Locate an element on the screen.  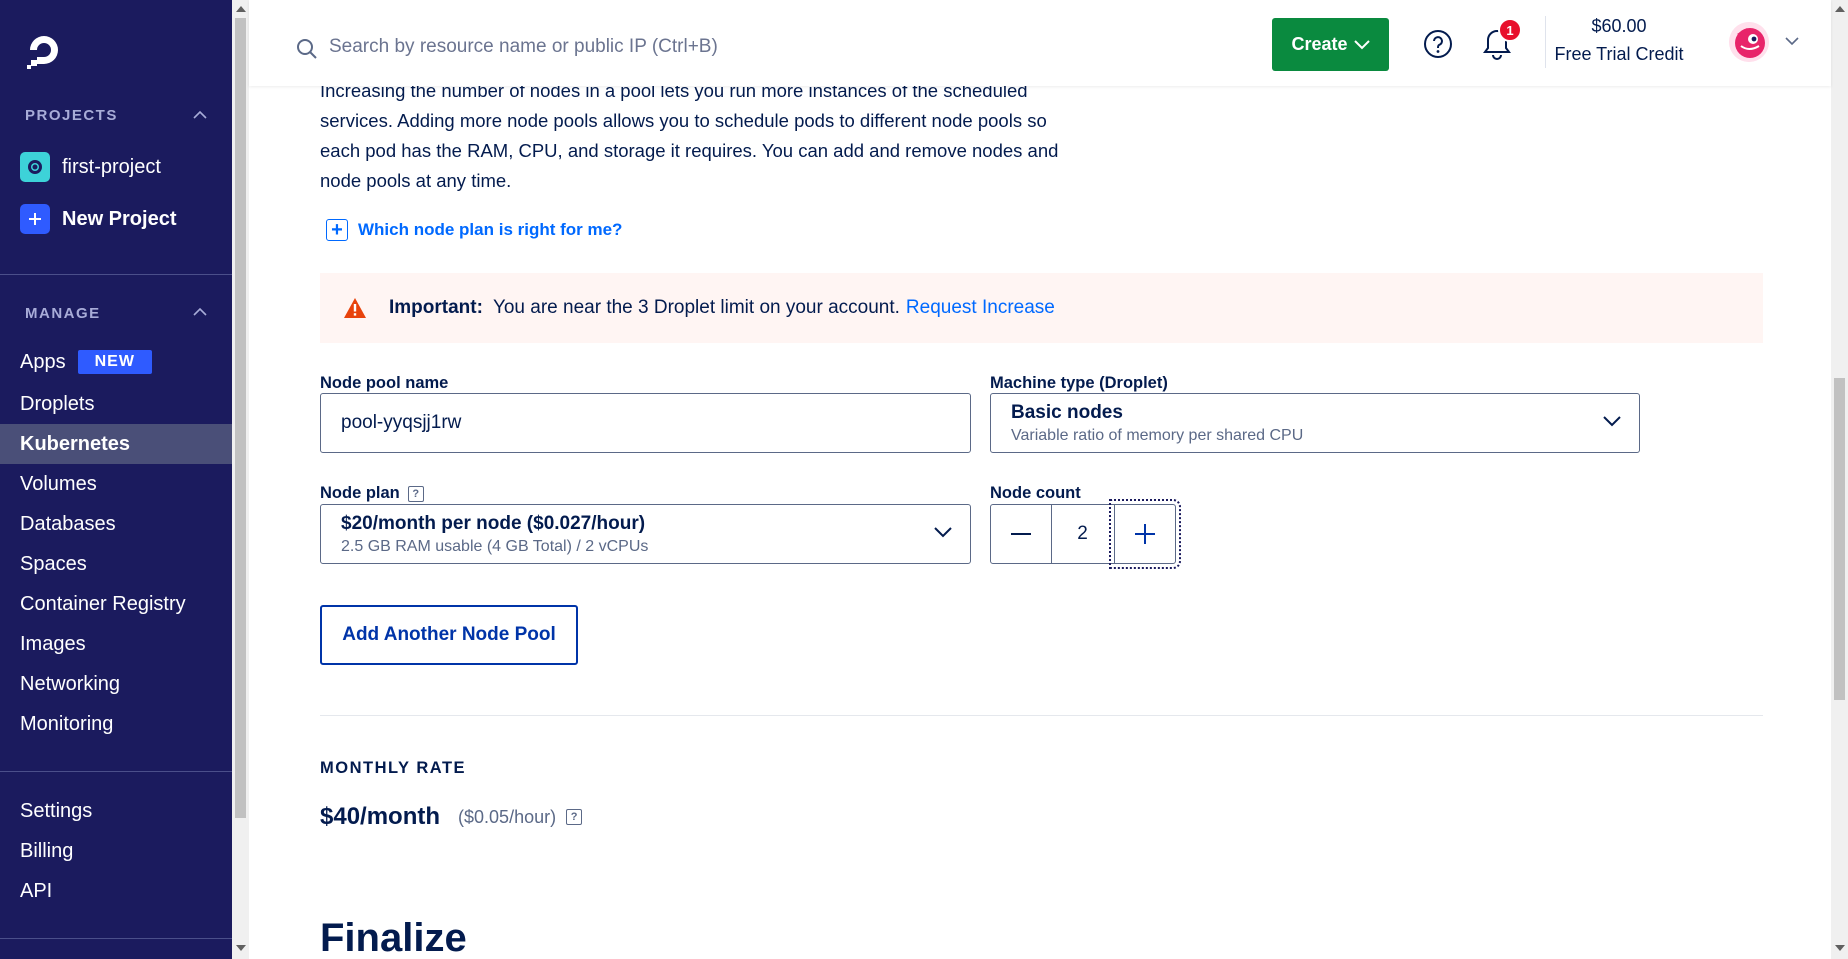
sidebar-item-label: Networking is located at coordinates (70, 683).